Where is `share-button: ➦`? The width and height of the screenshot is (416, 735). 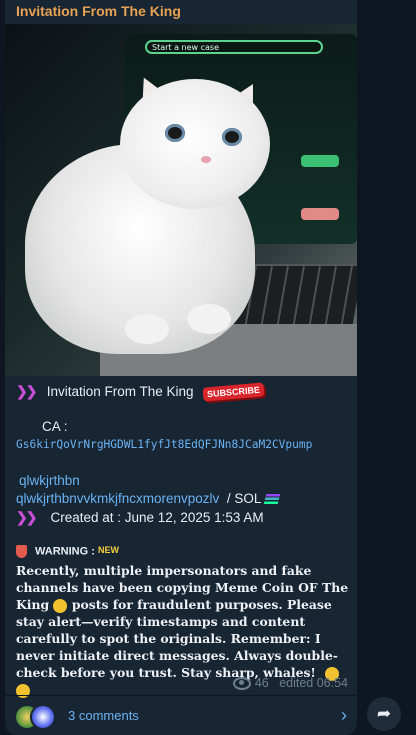 share-button: ➦ is located at coordinates (384, 714).